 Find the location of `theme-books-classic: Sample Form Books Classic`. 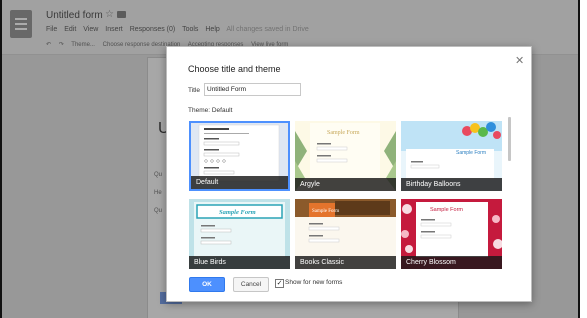

theme-books-classic: Sample Form Books Classic is located at coordinates (345, 234).